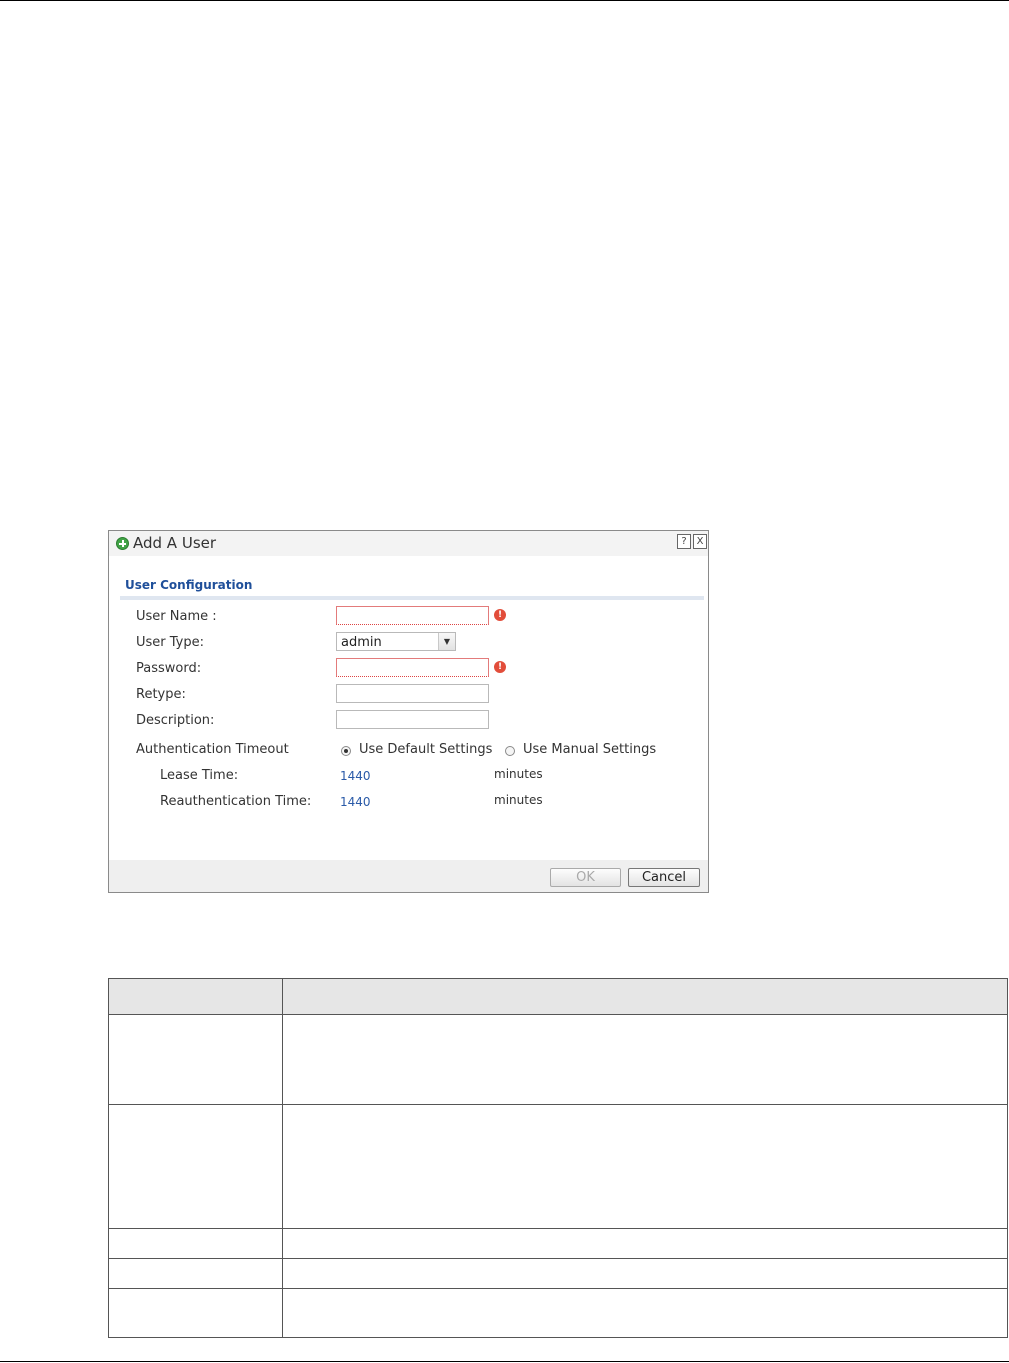 This screenshot has height=1363, width=1009. What do you see at coordinates (161, 694) in the screenshot?
I see `retype-label: Retype:` at bounding box center [161, 694].